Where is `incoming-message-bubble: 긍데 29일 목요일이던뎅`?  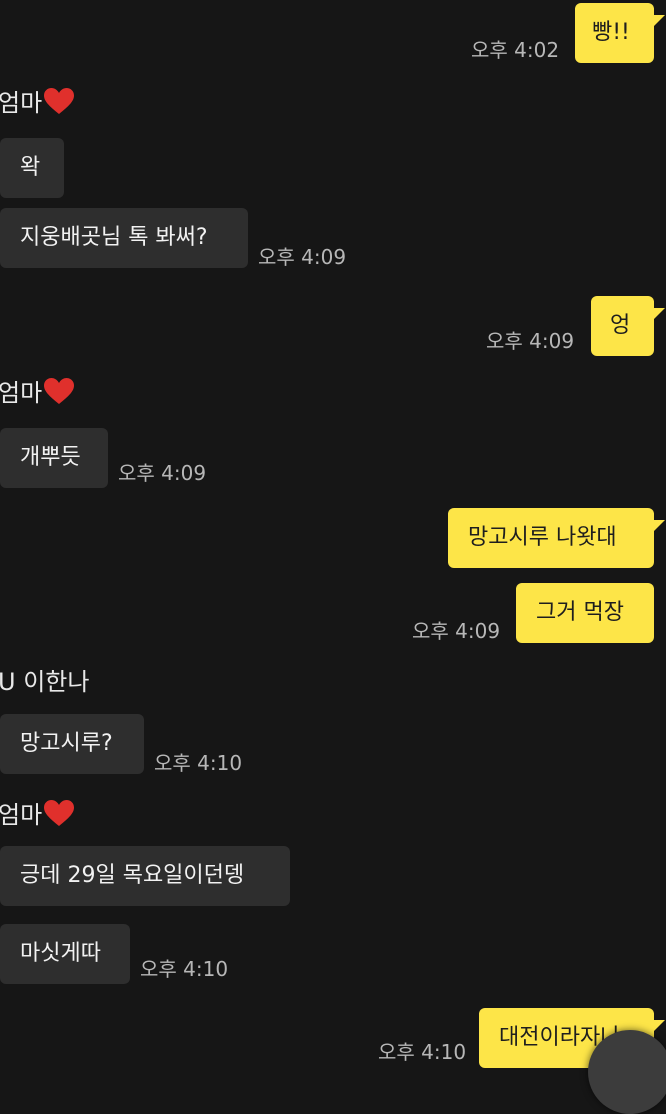
incoming-message-bubble: 긍데 29일 목요일이던뎅 is located at coordinates (145, 876).